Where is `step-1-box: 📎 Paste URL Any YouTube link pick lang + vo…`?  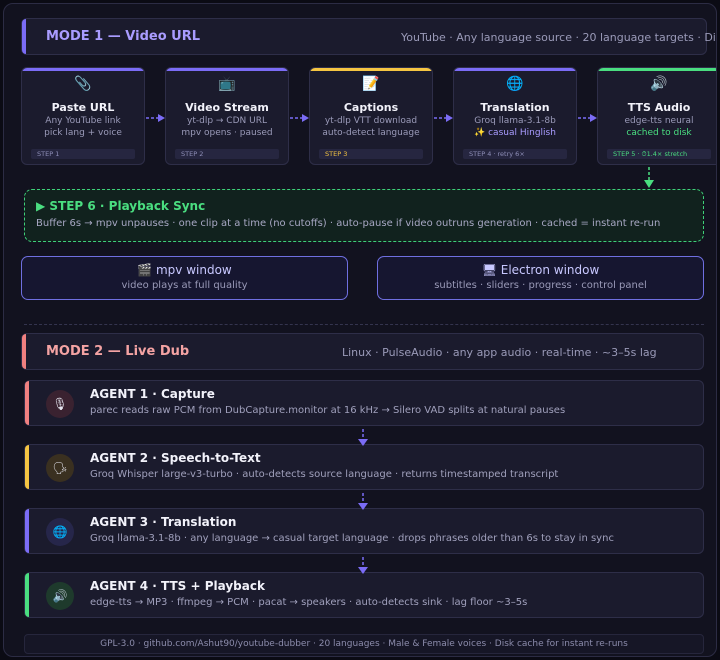 step-1-box: 📎 Paste URL Any YouTube link pick lang + vo… is located at coordinates (83, 116).